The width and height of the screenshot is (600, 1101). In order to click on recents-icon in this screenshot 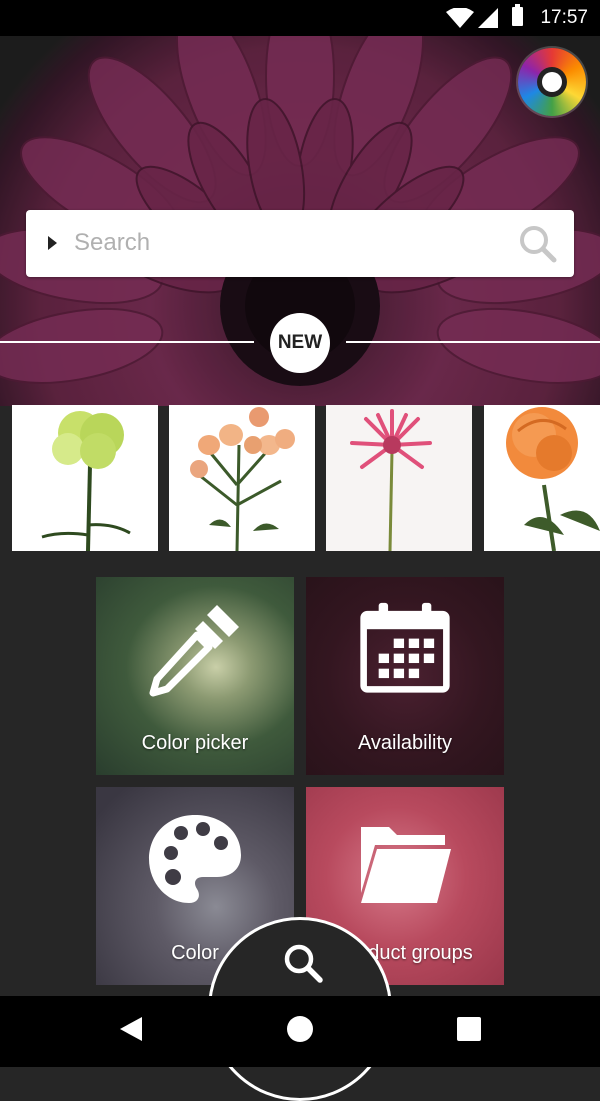, I will do `click(469, 1029)`.